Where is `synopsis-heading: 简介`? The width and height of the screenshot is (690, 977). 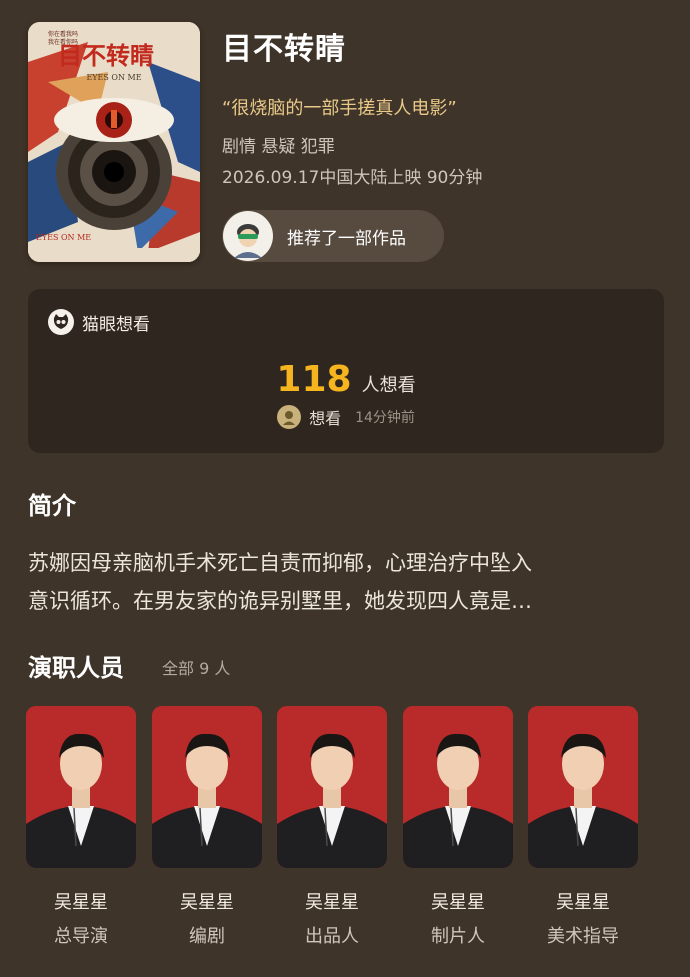 synopsis-heading: 简介 is located at coordinates (52, 506).